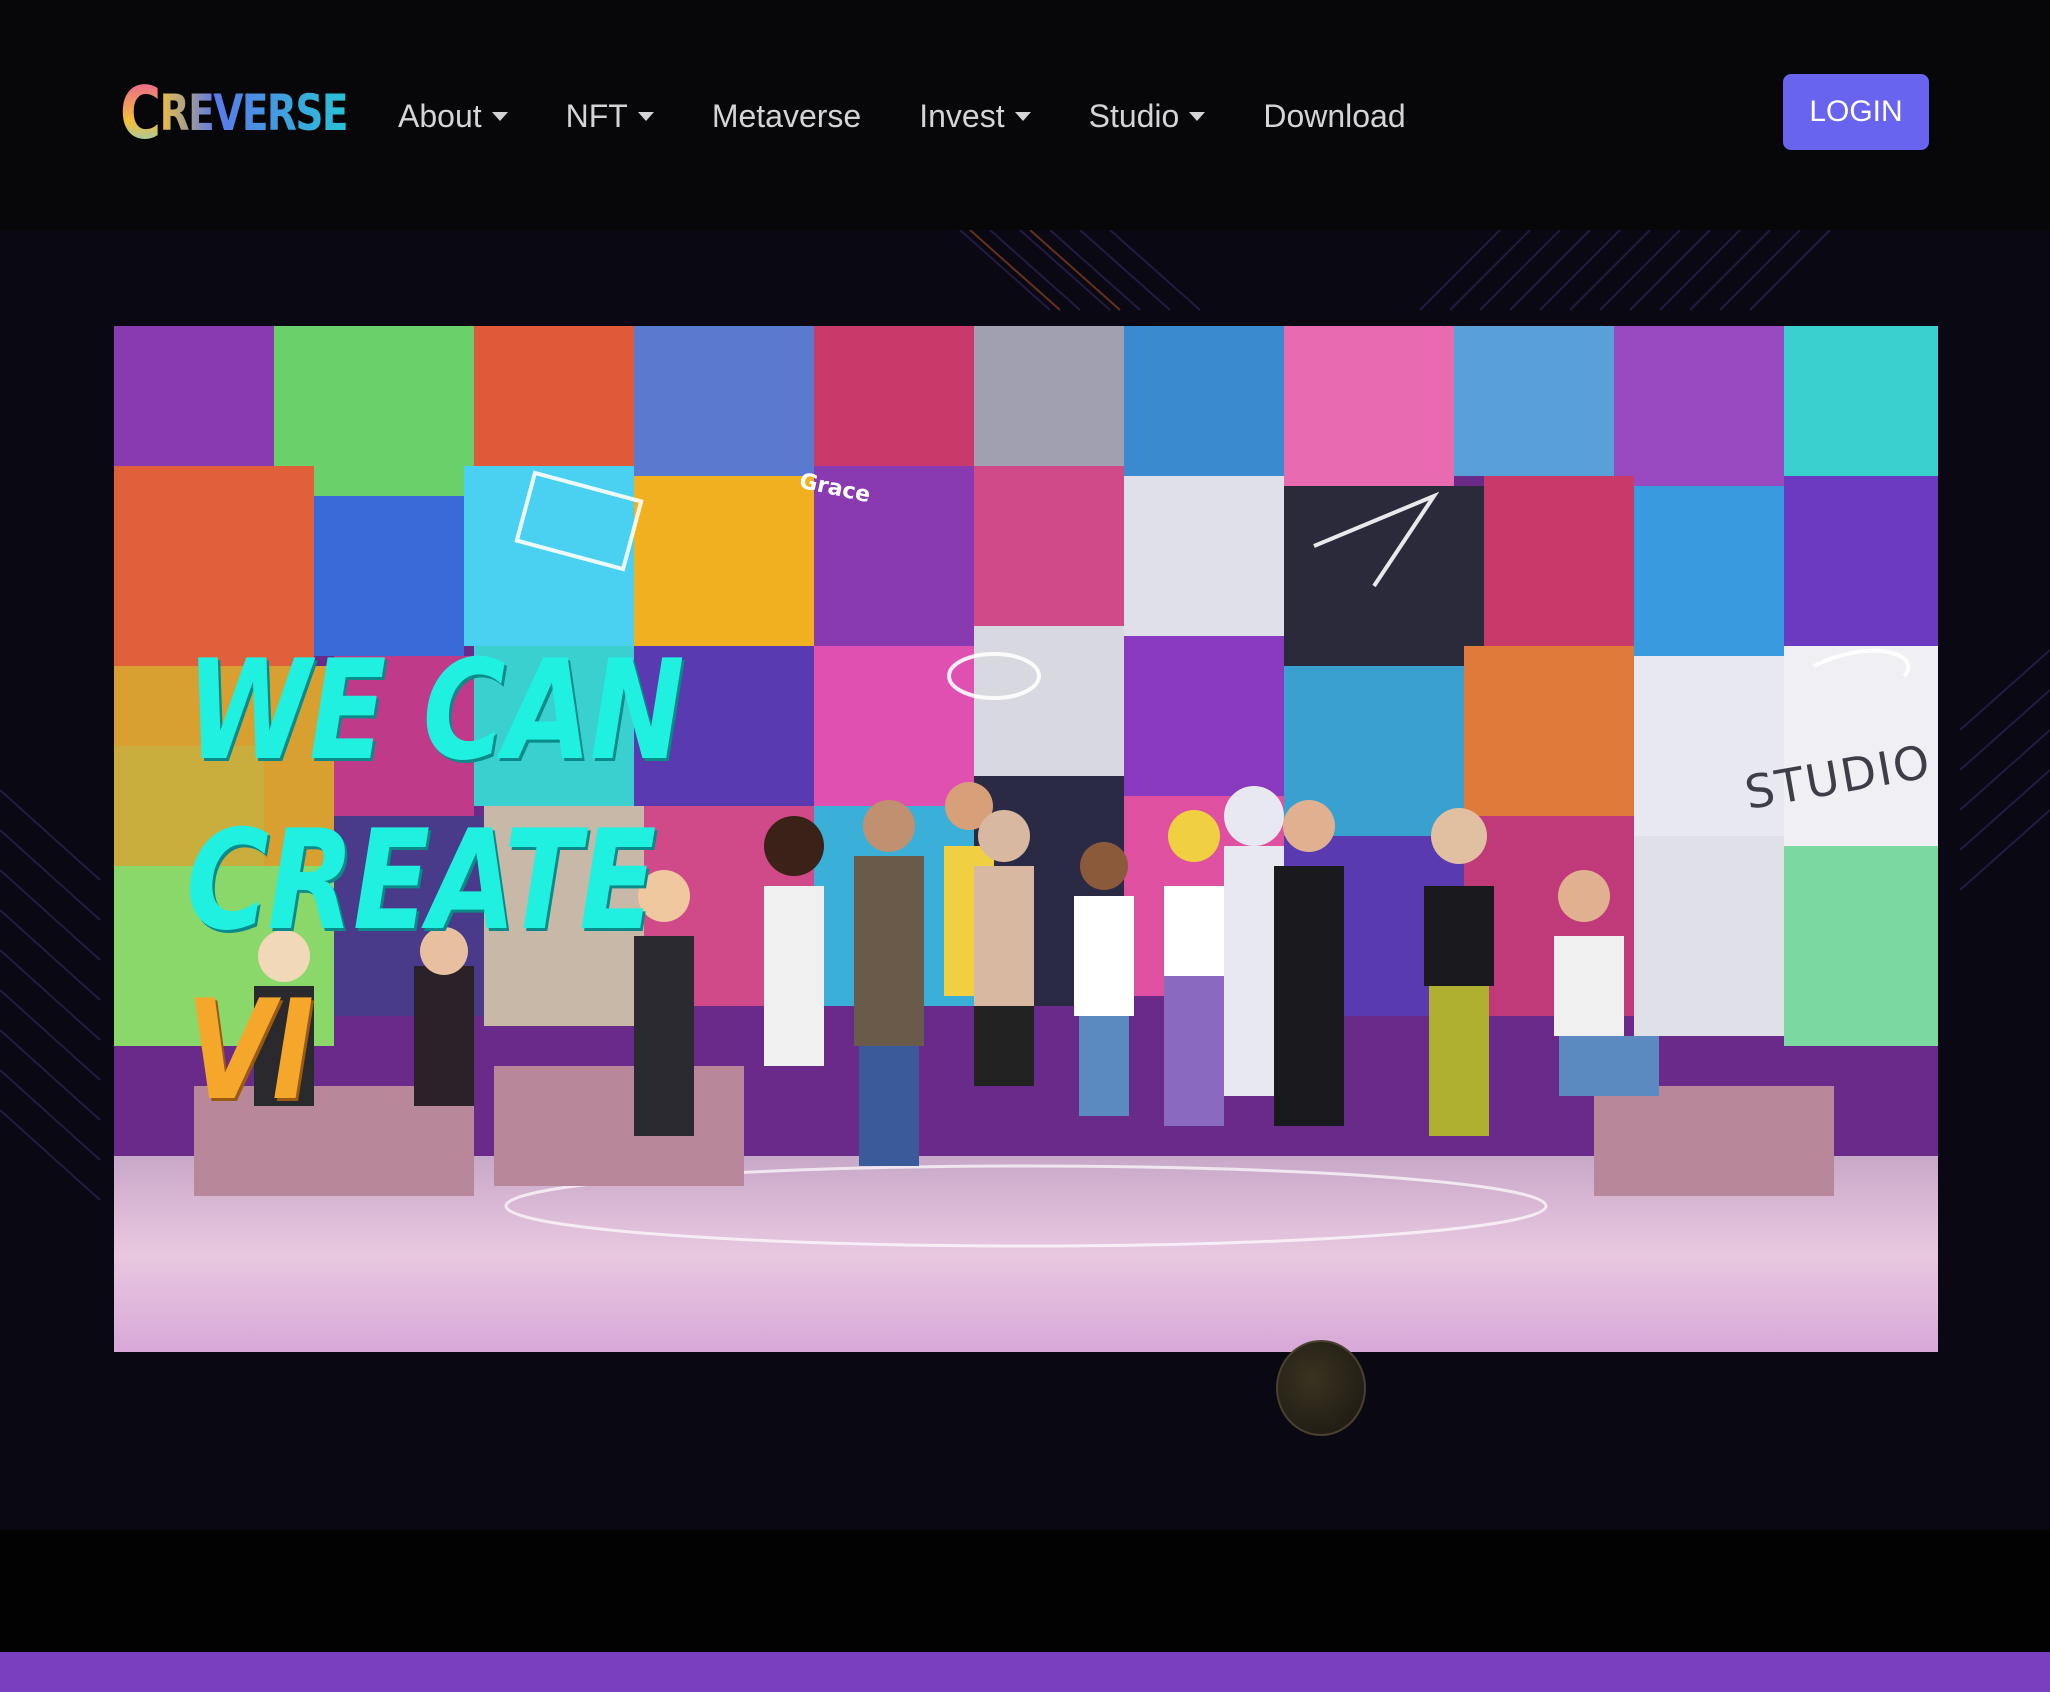 The height and width of the screenshot is (1692, 2050). What do you see at coordinates (140, 113) in the screenshot?
I see `logo-letter-c: C` at bounding box center [140, 113].